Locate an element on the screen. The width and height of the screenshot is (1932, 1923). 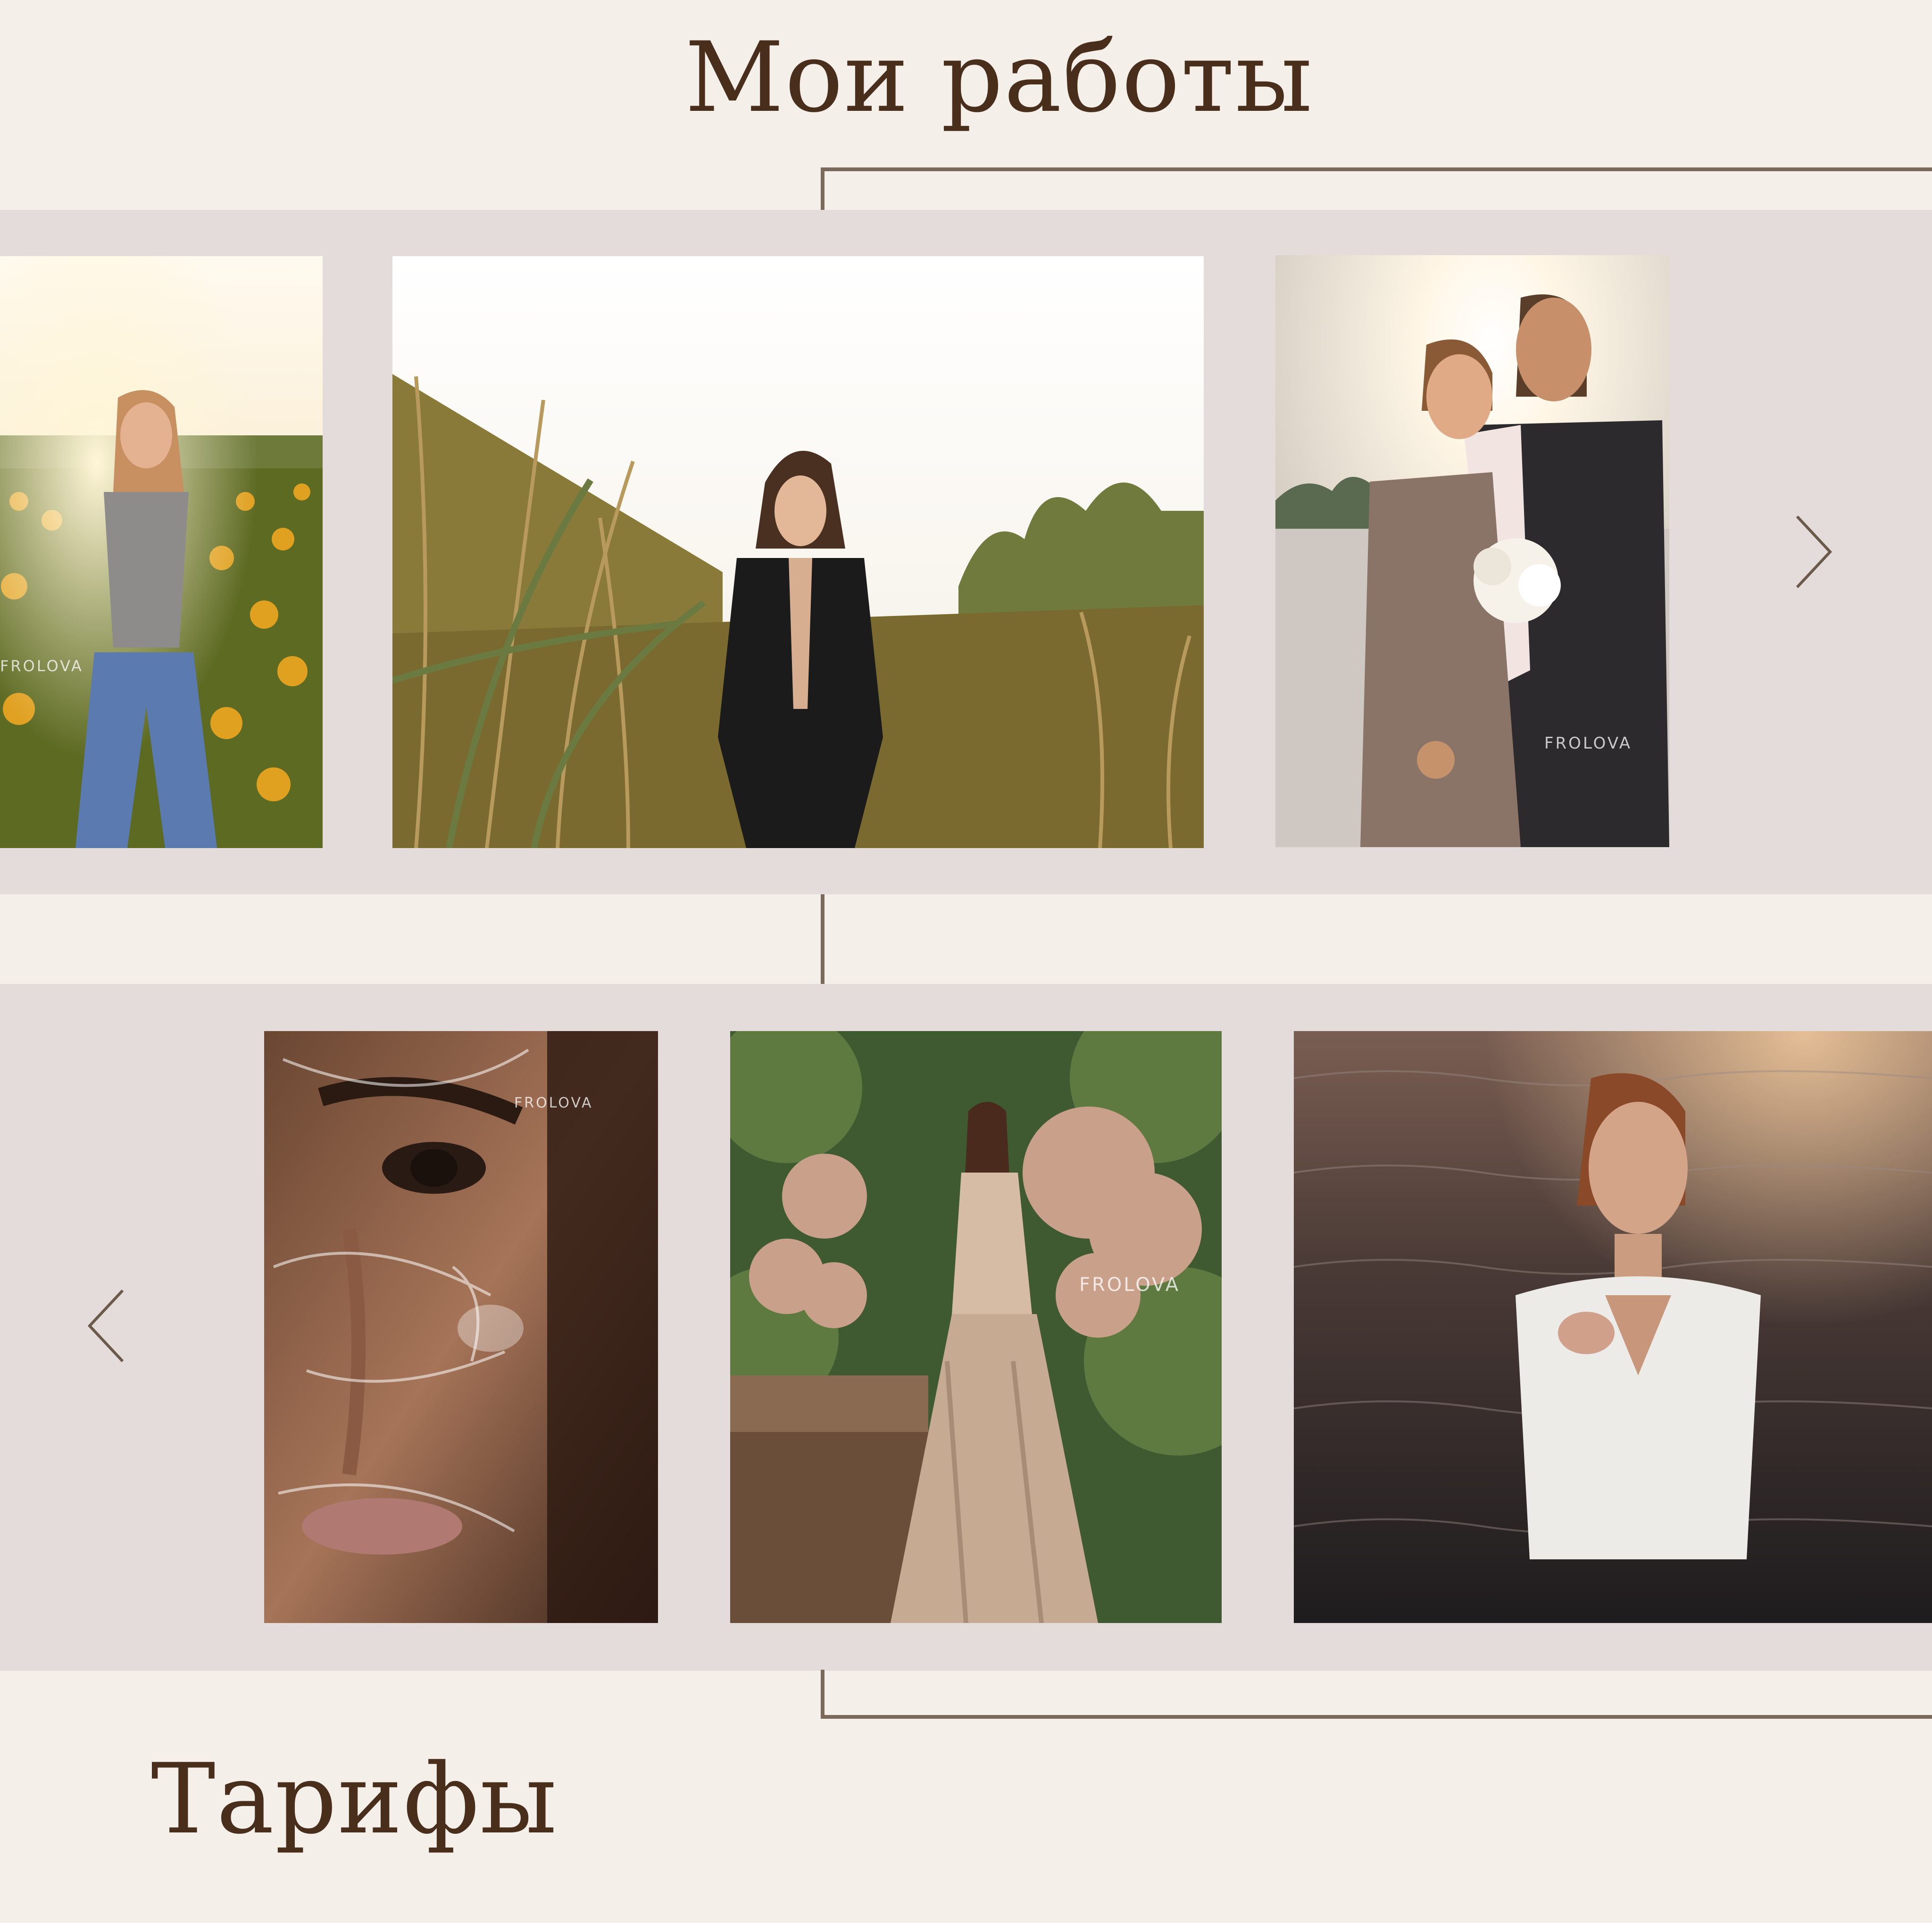
decorative-connector-line is located at coordinates (822, 939).